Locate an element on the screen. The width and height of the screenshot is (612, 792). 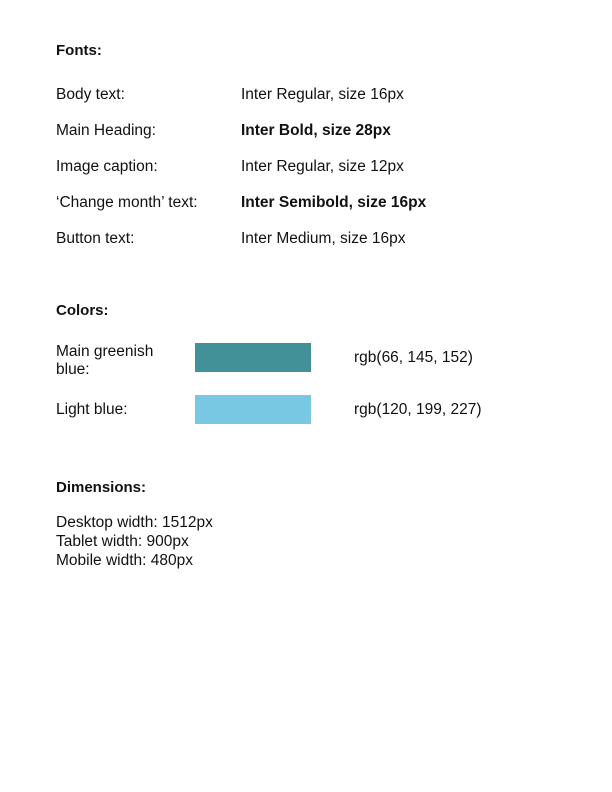
font-row-value: Inter Medium, size 16px is located at coordinates (323, 238).